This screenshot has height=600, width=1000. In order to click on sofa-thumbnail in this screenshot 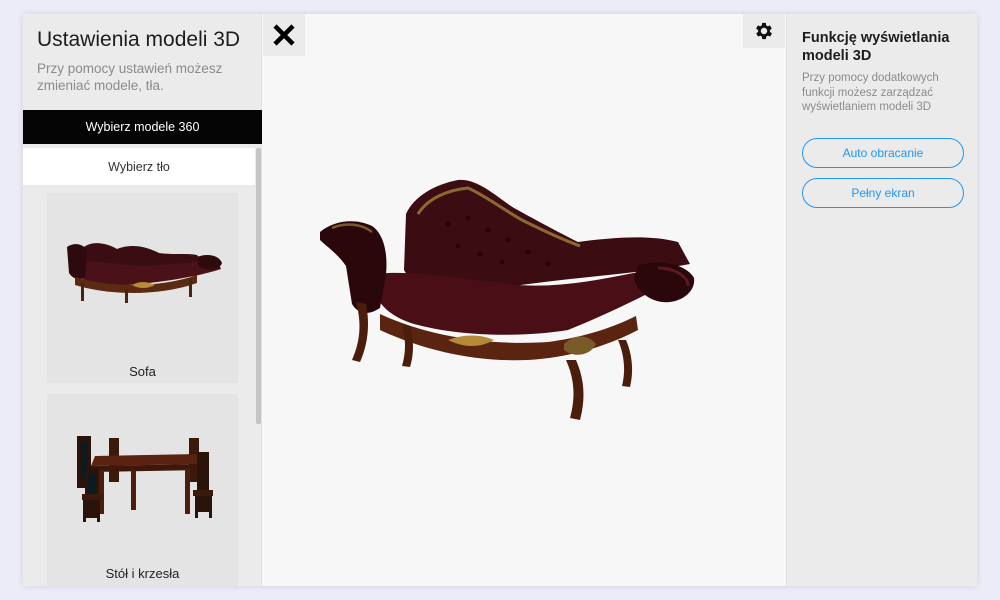, I will do `click(144, 273)`.